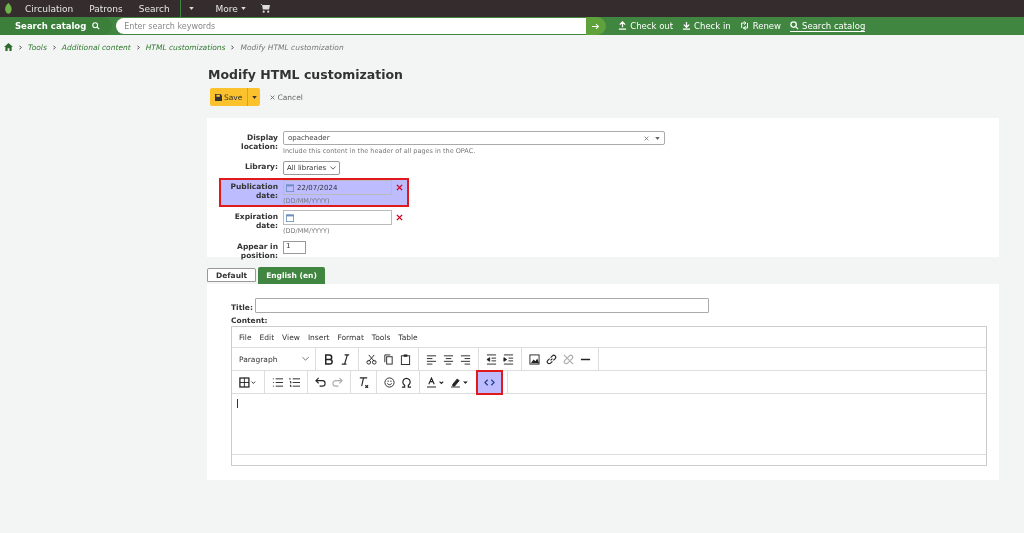 The width and height of the screenshot is (1024, 533). What do you see at coordinates (687, 25) in the screenshot?
I see `download-icon` at bounding box center [687, 25].